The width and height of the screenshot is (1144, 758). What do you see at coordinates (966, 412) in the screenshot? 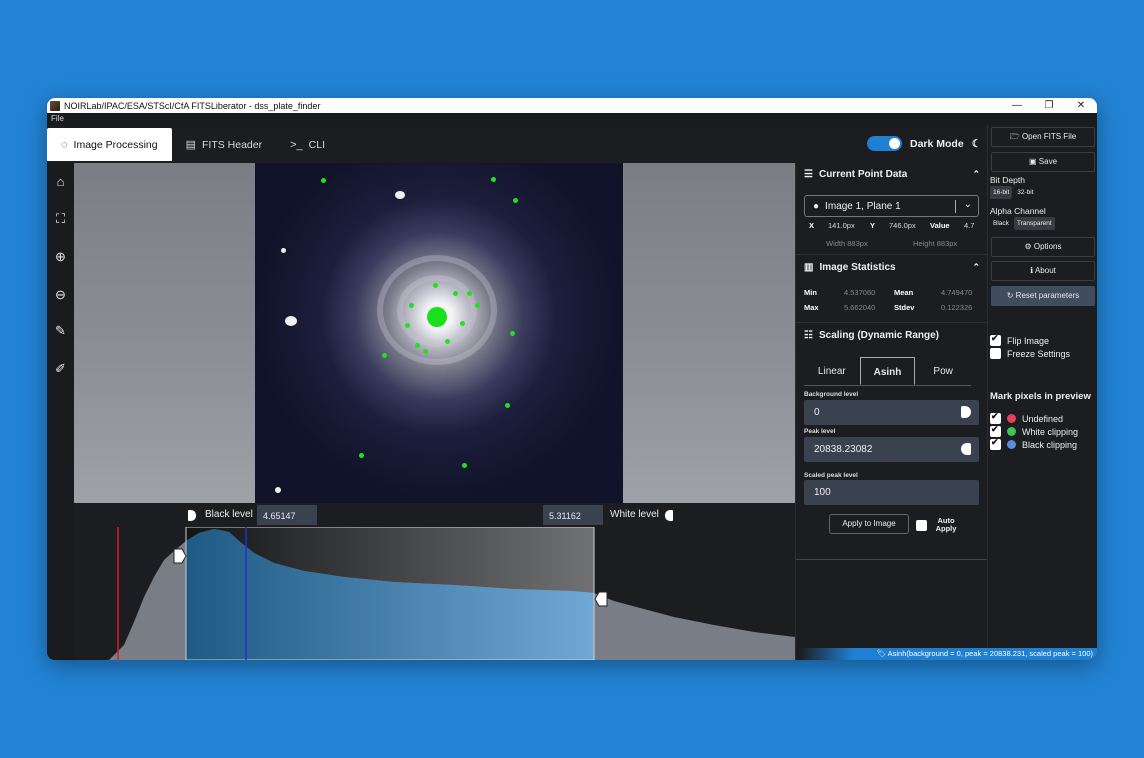
I see `background-handle-icon` at bounding box center [966, 412].